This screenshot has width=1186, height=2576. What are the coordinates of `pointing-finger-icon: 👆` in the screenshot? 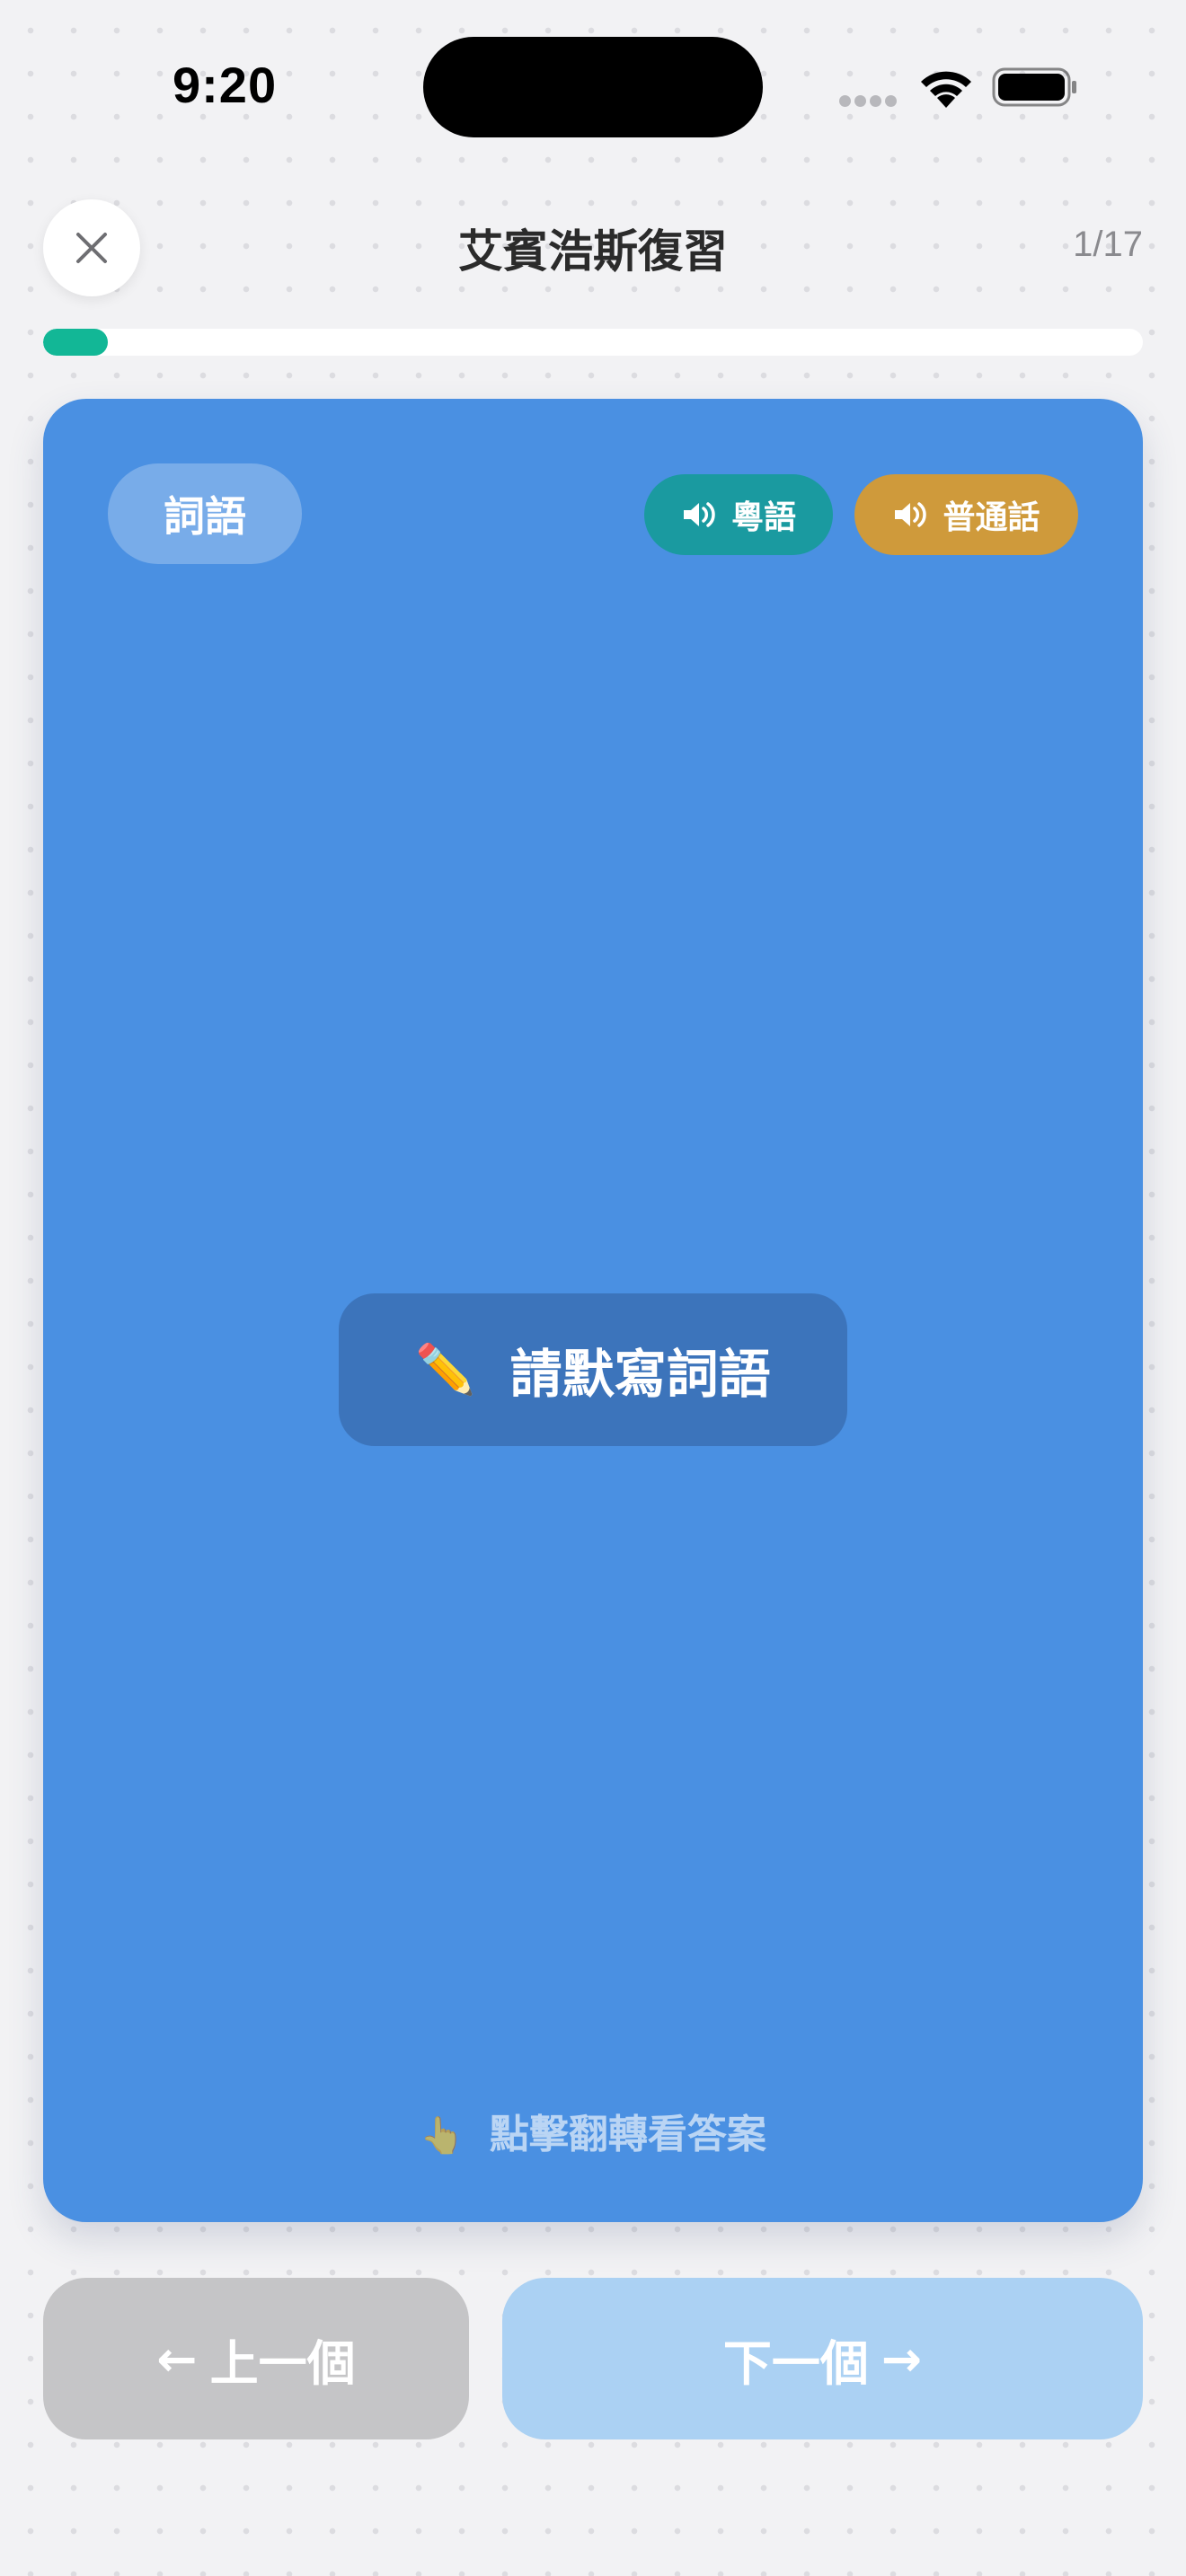 It's located at (442, 2136).